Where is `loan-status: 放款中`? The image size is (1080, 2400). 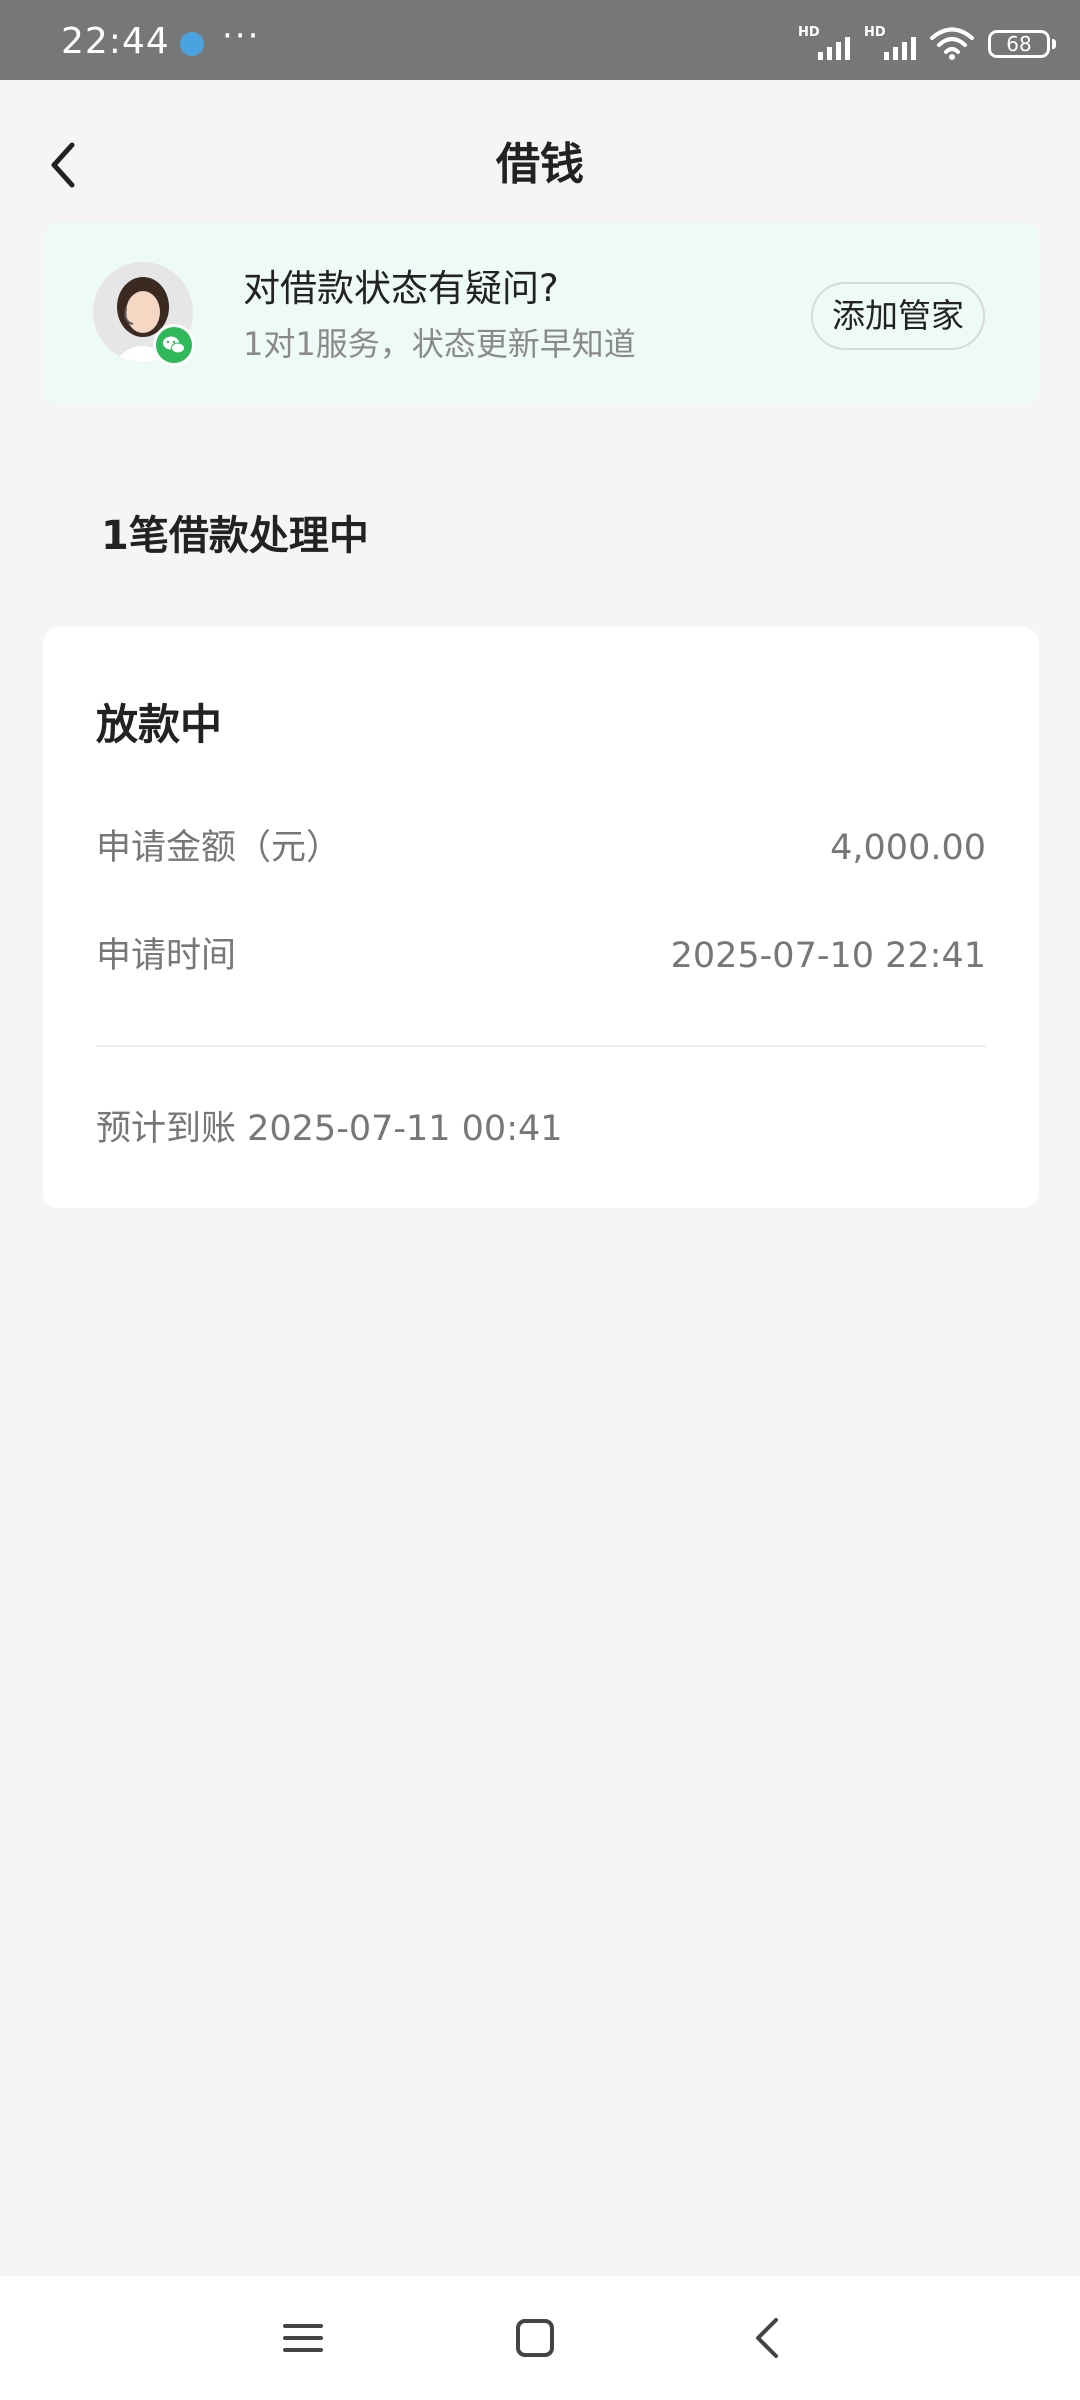 loan-status: 放款中 is located at coordinates (159, 724).